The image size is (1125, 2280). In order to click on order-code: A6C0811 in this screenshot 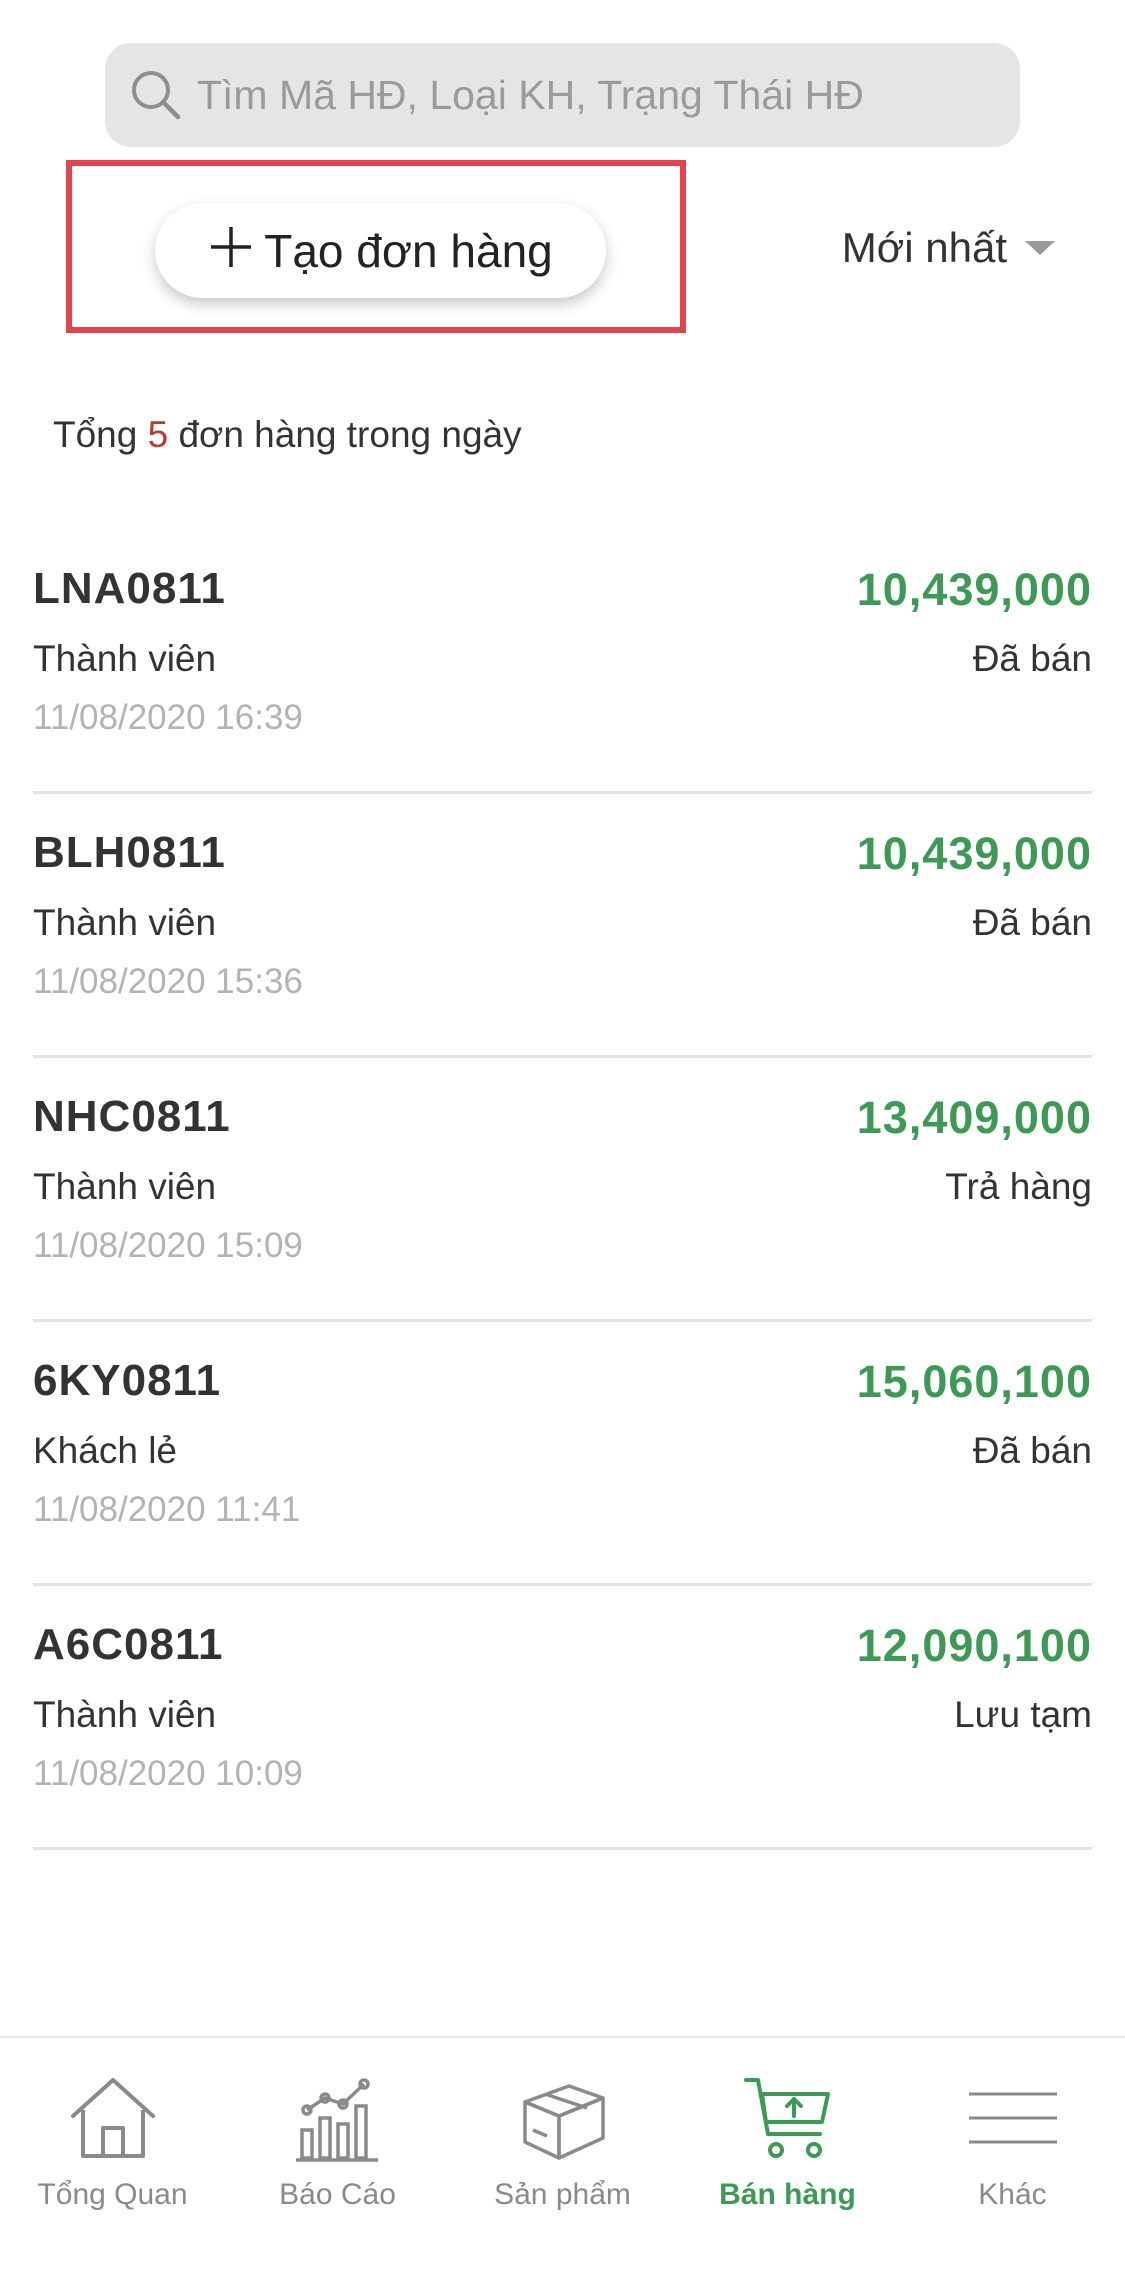, I will do `click(128, 1644)`.